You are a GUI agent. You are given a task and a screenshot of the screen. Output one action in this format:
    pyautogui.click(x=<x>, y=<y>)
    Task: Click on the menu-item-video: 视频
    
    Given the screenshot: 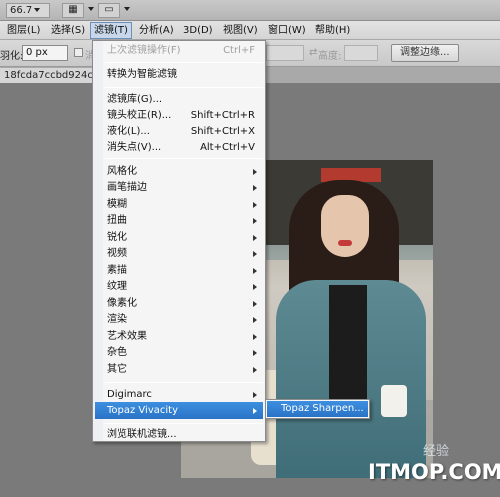 What is the action you would take?
    pyautogui.click(x=179, y=253)
    